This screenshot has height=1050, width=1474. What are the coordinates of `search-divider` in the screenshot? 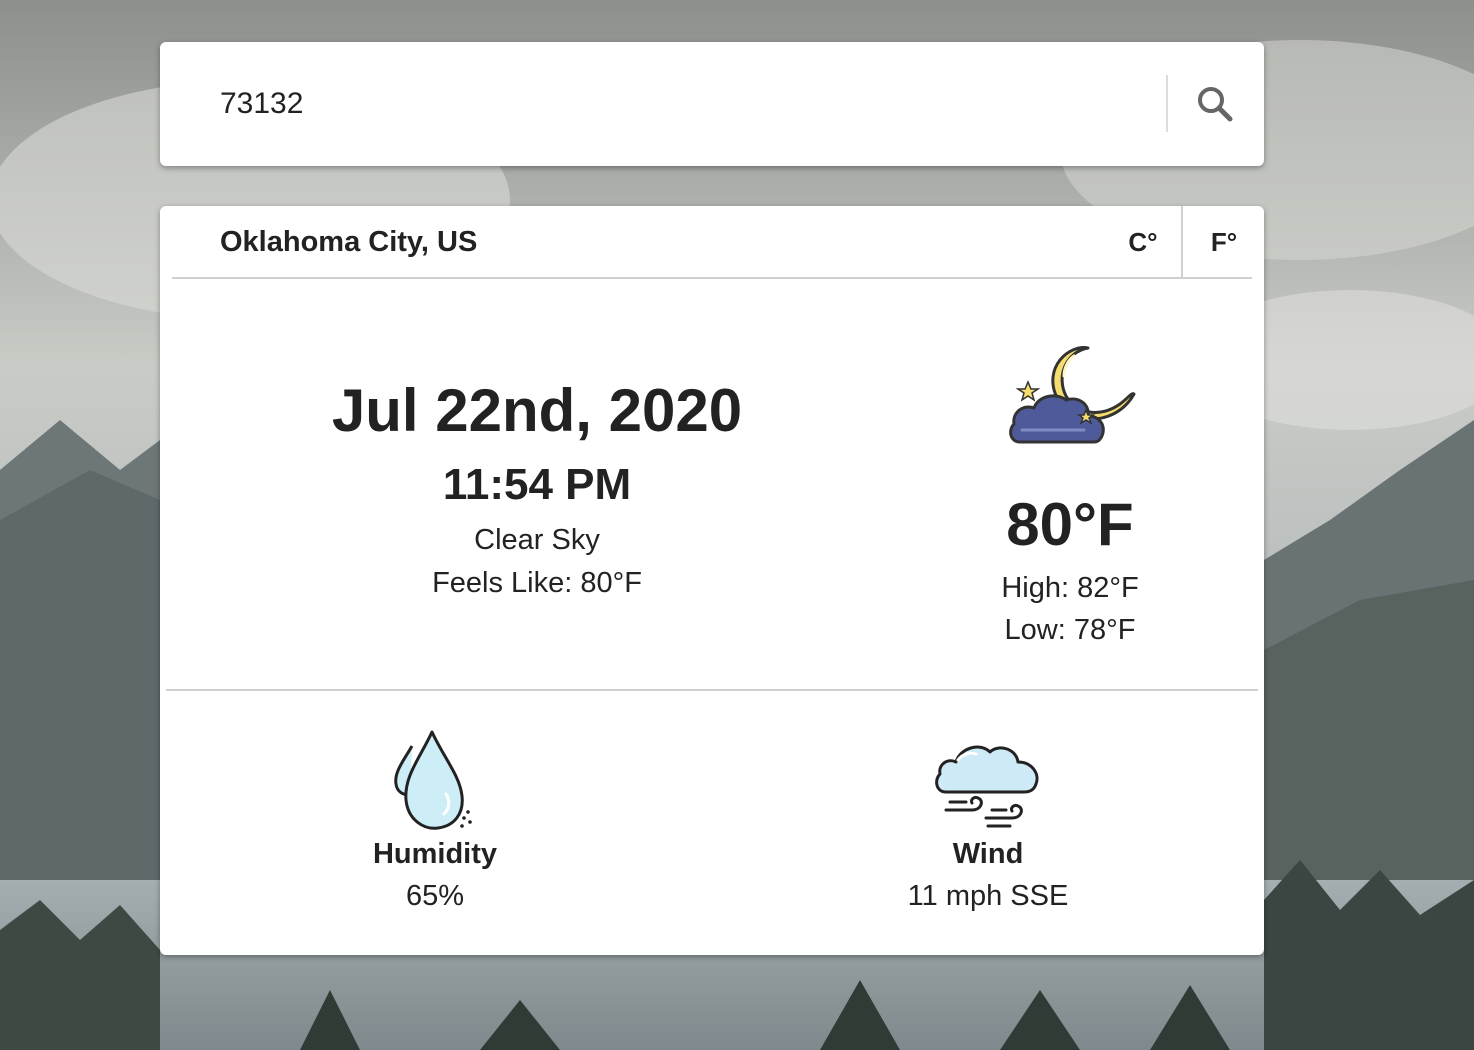 It's located at (1167, 103).